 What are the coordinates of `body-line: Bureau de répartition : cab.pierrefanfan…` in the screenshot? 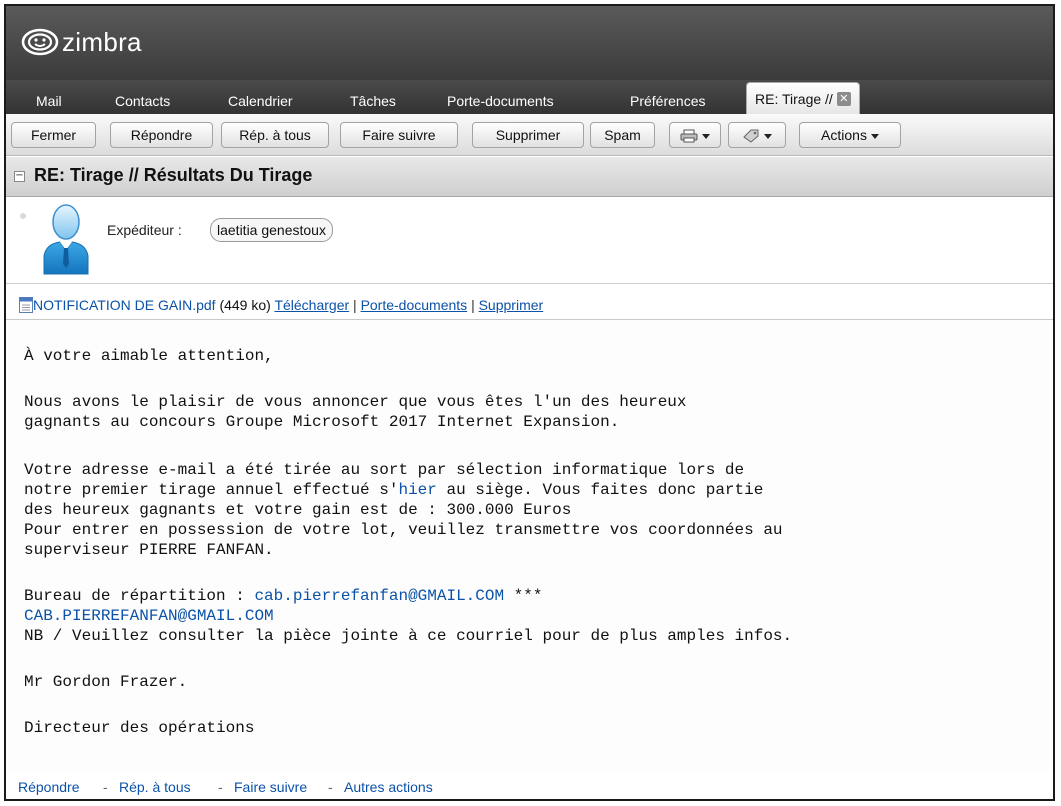 It's located at (283, 596).